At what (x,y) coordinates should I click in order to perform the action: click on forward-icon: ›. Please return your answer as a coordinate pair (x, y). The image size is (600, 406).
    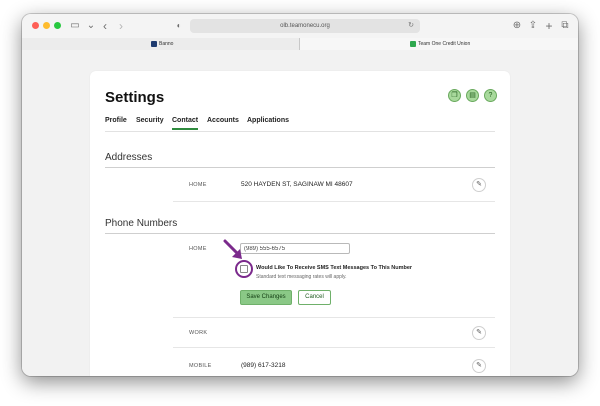
    Looking at the image, I should click on (121, 26).